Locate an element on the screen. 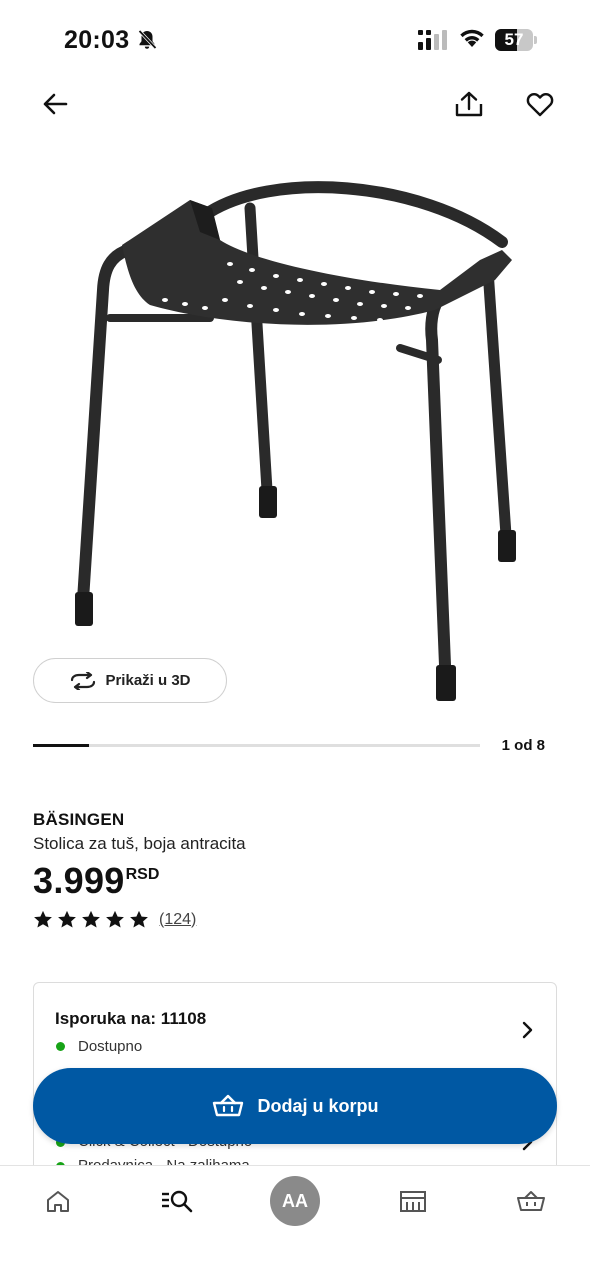 The height and width of the screenshot is (1280, 590). gallery-progress is located at coordinates (256, 745).